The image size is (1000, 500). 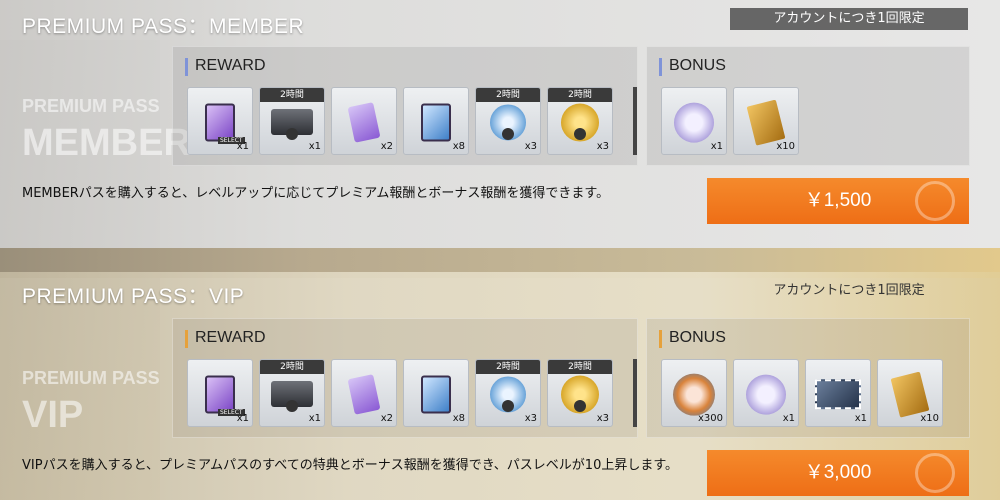 What do you see at coordinates (730, 121) in the screenshot?
I see `member-bonus-list: x1 x10` at bounding box center [730, 121].